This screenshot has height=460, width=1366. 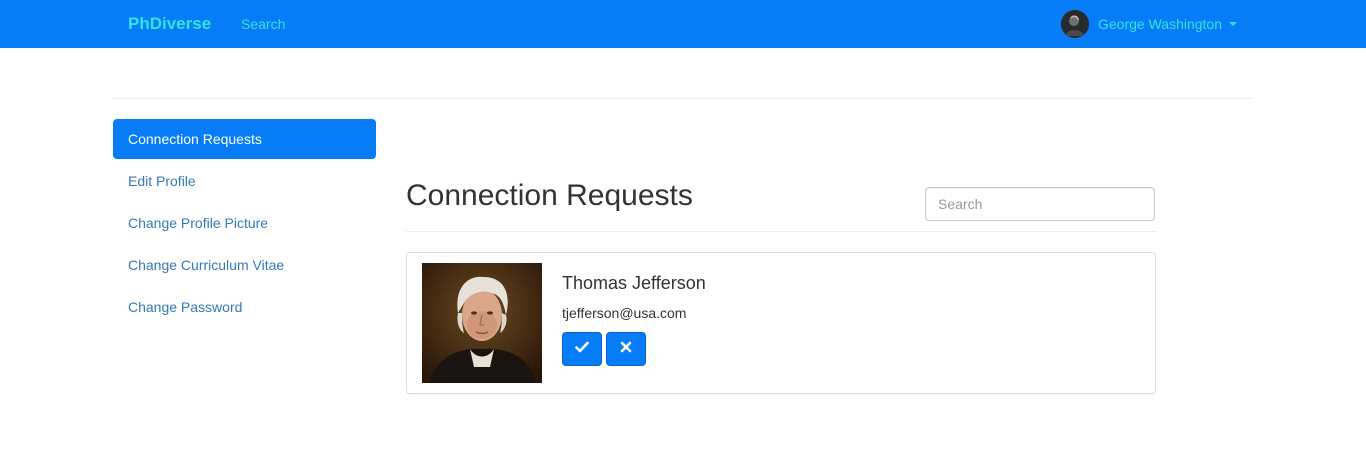 I want to click on reject-button, so click(x=626, y=349).